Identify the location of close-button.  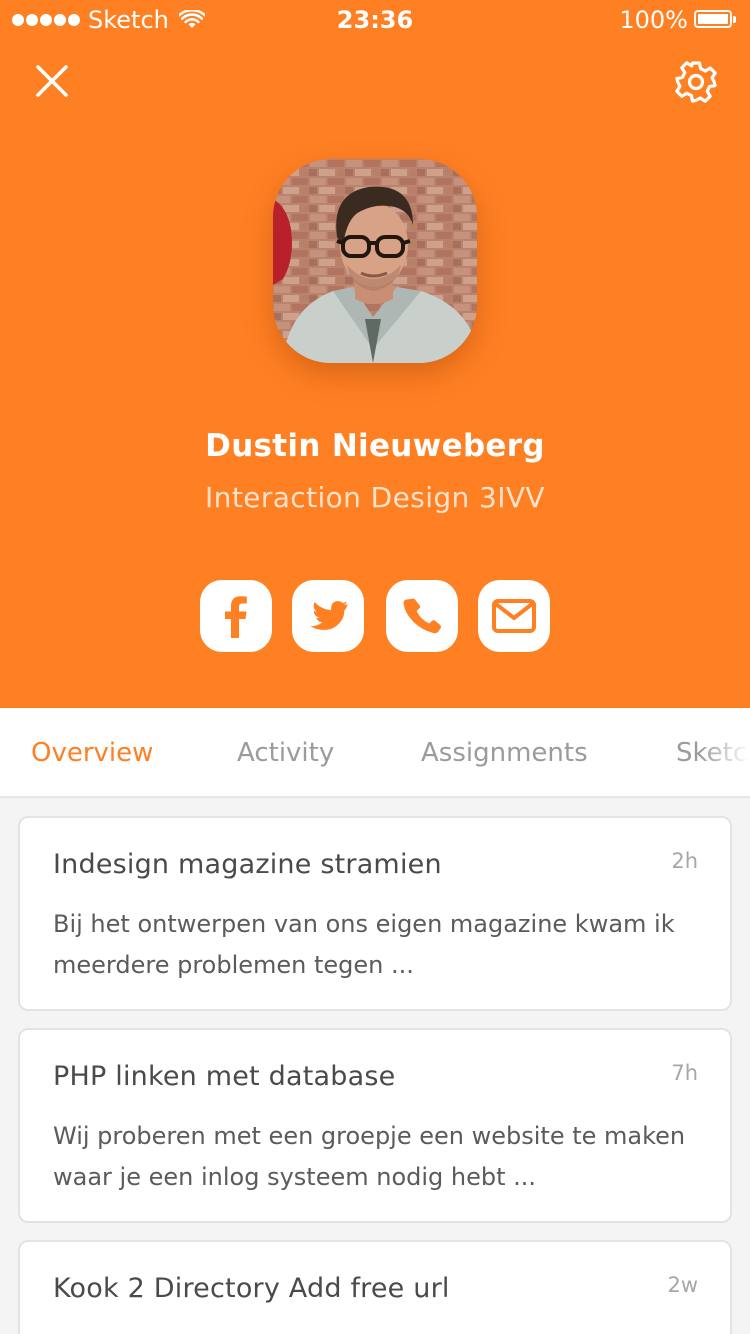
(52, 81).